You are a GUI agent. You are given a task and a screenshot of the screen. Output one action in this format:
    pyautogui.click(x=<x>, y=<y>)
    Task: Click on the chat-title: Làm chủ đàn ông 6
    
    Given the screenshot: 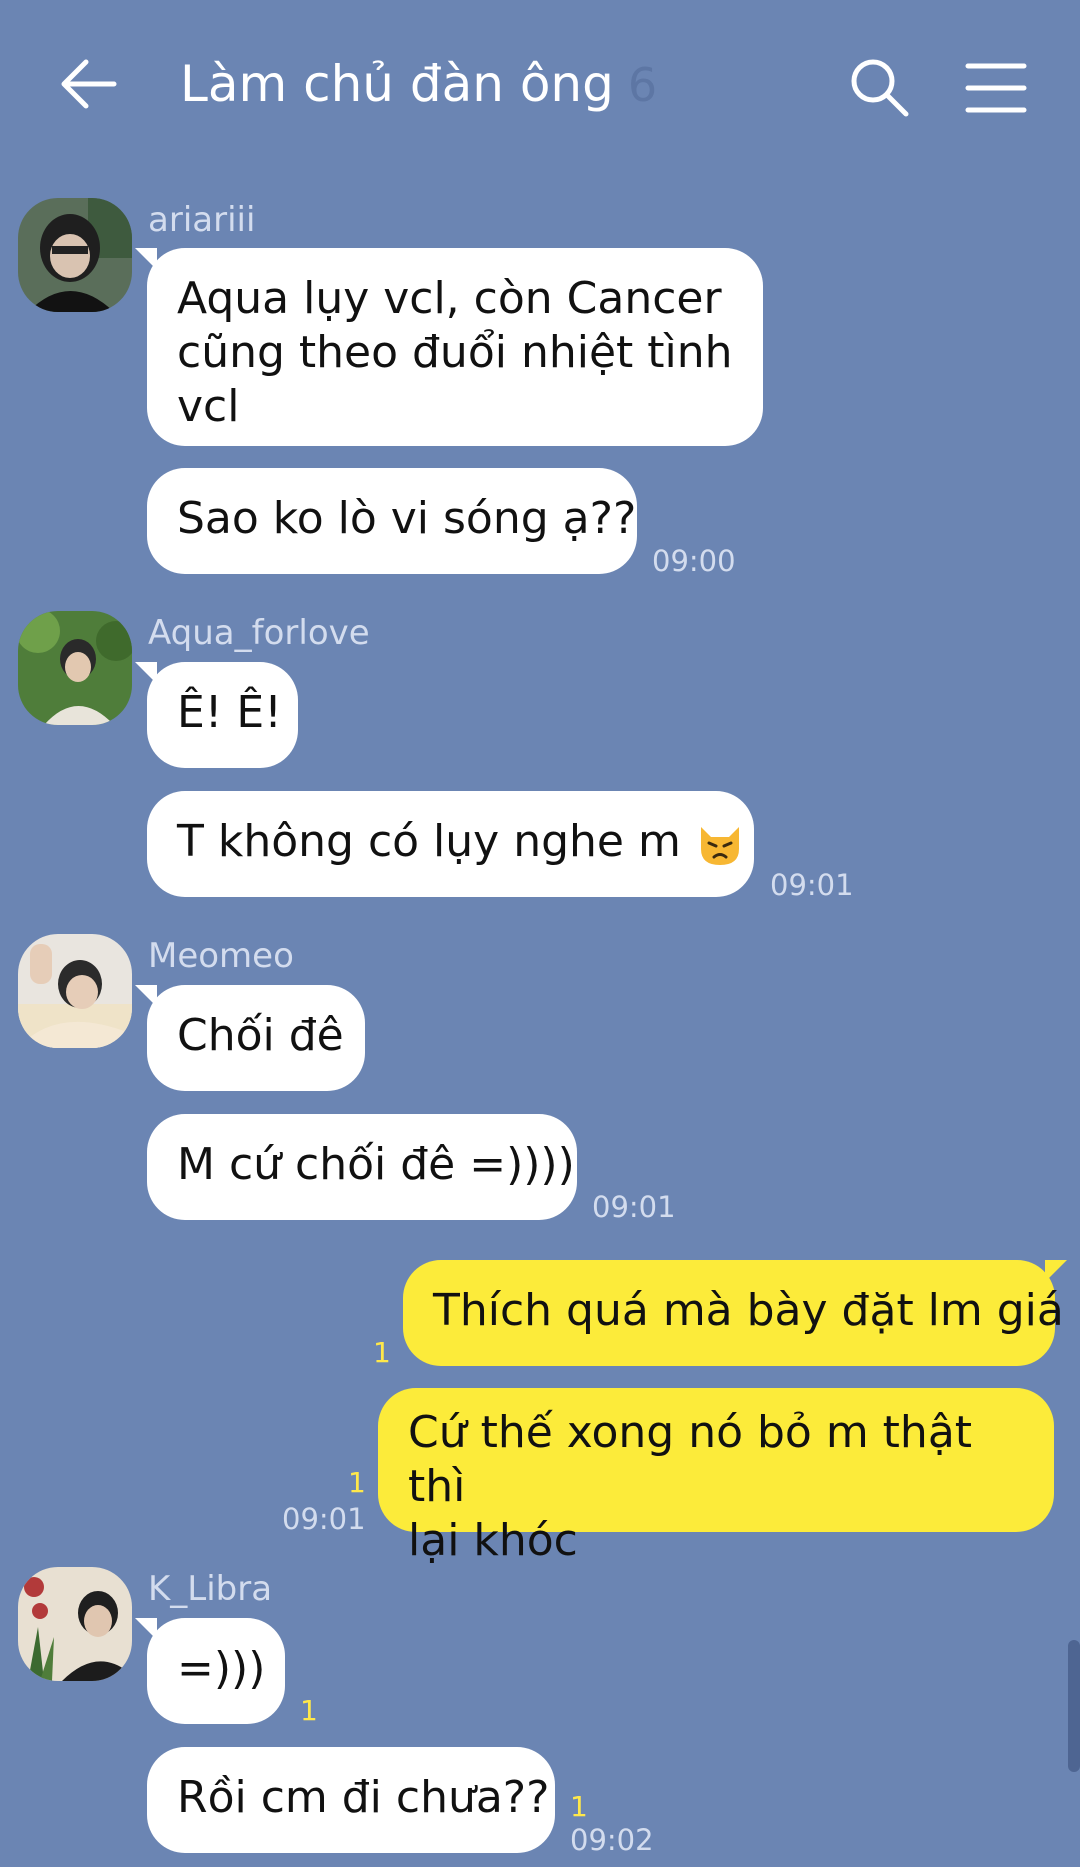 What is the action you would take?
    pyautogui.click(x=418, y=84)
    